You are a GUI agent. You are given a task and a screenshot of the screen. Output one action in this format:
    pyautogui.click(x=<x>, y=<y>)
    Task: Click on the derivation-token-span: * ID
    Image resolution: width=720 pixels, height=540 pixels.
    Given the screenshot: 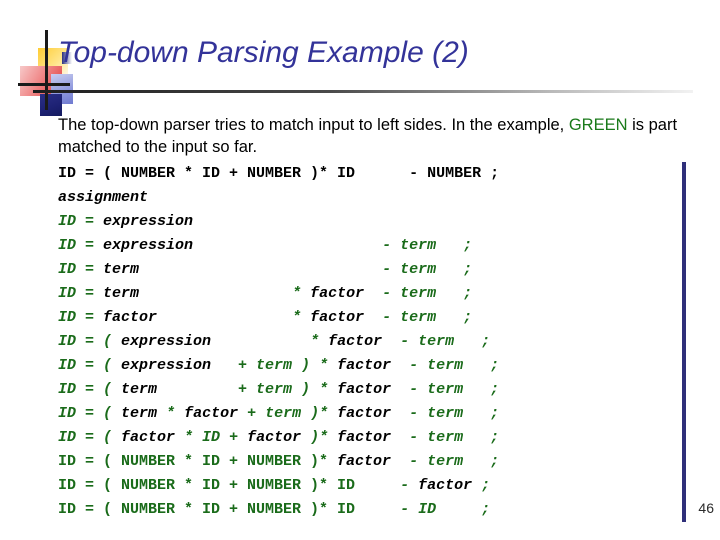 What is the action you would take?
    pyautogui.click(x=207, y=437)
    